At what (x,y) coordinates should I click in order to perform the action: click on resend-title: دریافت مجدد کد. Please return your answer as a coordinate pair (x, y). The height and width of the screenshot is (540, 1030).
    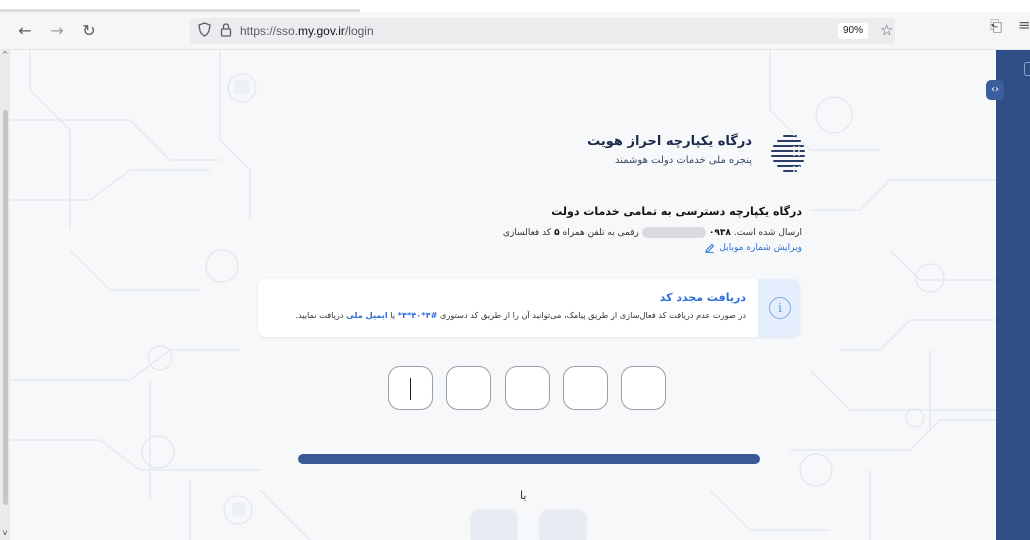
    Looking at the image, I should click on (702, 297).